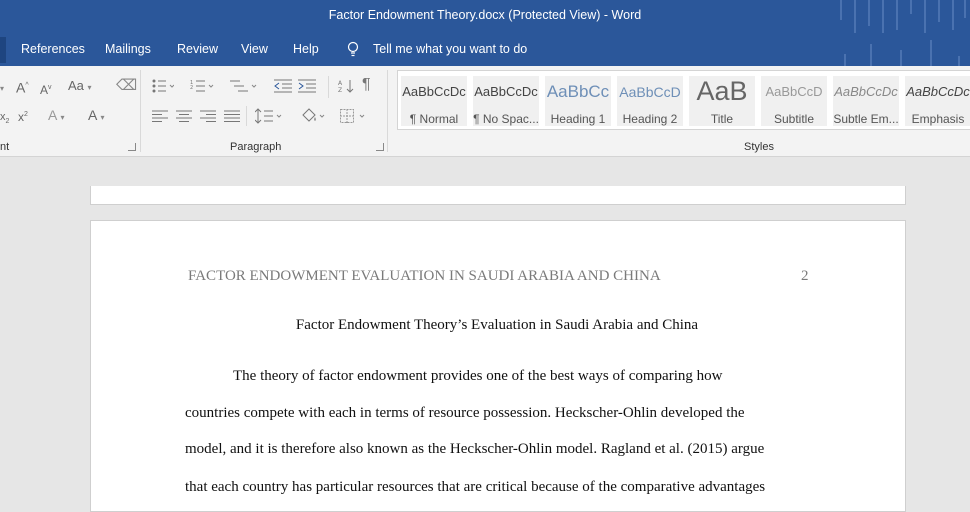 This screenshot has width=970, height=512. I want to click on line-spacing-icon, so click(270, 116).